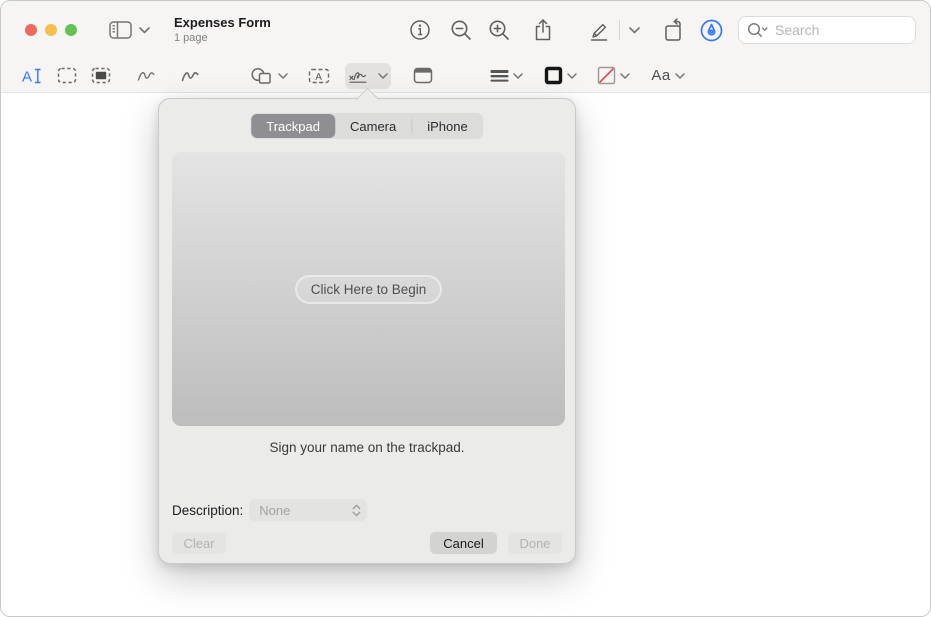  I want to click on zoom-in-button, so click(499, 30).